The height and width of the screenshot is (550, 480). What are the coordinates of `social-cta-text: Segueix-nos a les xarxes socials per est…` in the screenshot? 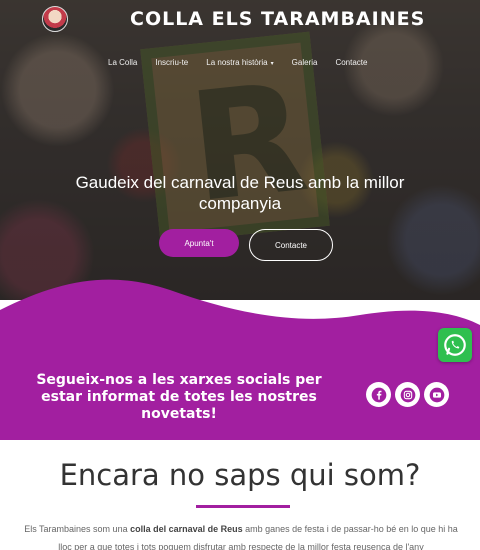 It's located at (179, 397).